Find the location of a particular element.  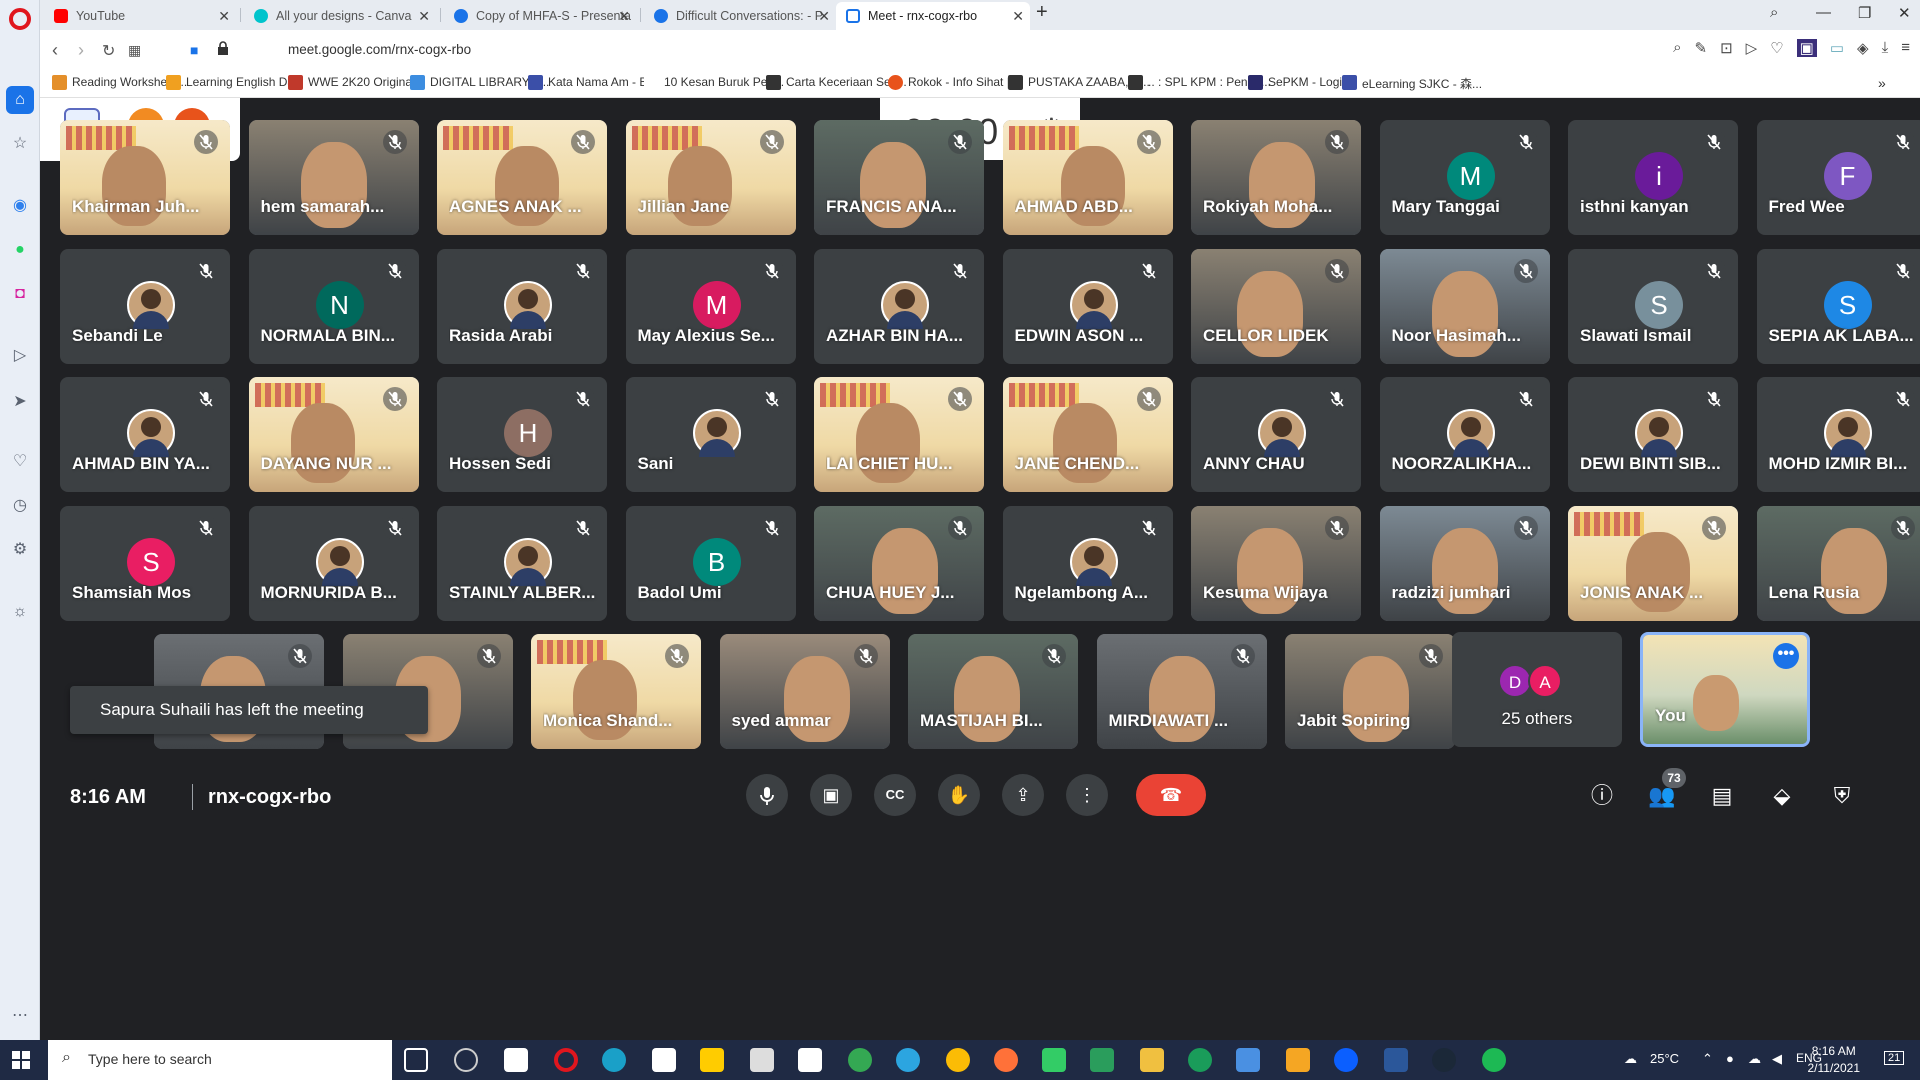

participant-tile: Rasida Arabi is located at coordinates (522, 306).